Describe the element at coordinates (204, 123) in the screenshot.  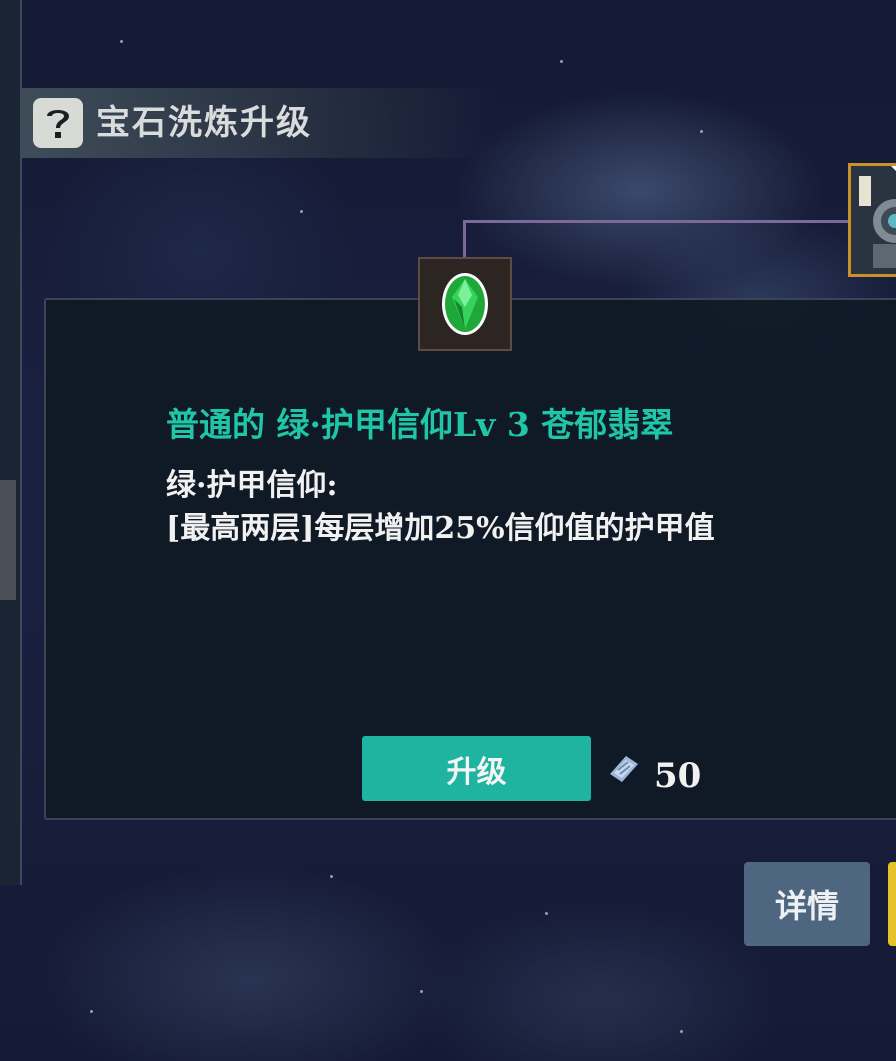
I see `page-title: 宝石洗炼升级` at that location.